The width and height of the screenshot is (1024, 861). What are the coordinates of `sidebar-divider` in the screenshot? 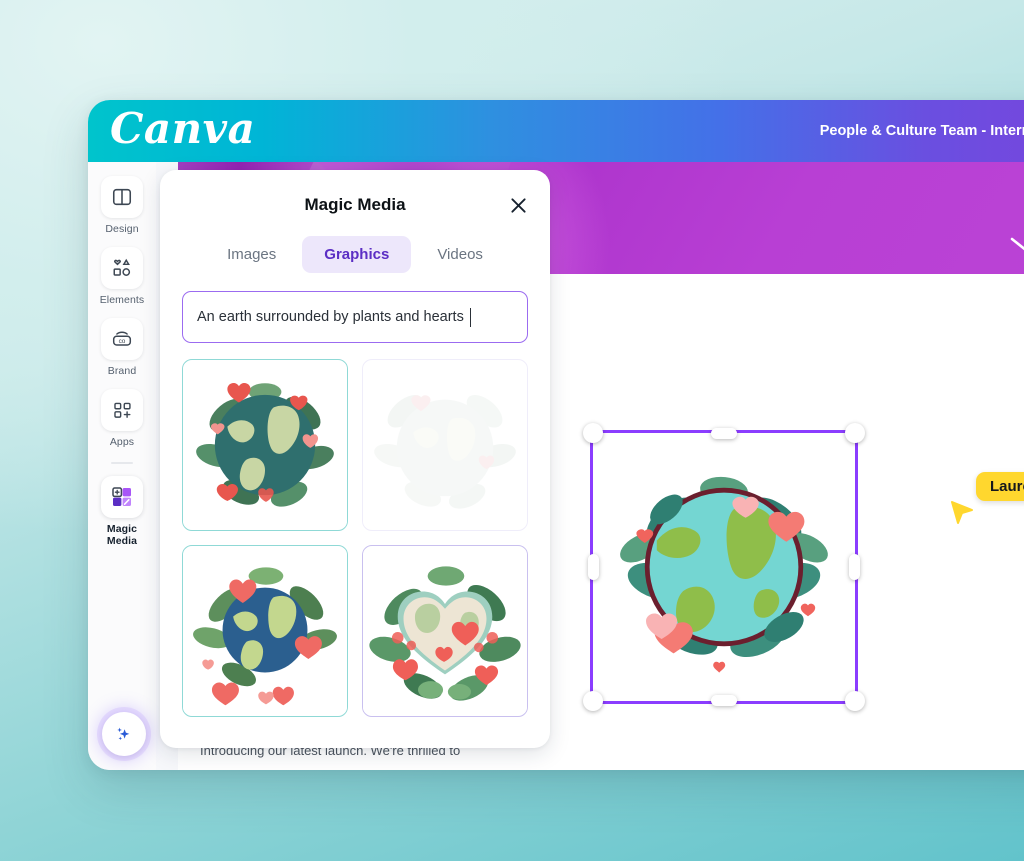 It's located at (122, 463).